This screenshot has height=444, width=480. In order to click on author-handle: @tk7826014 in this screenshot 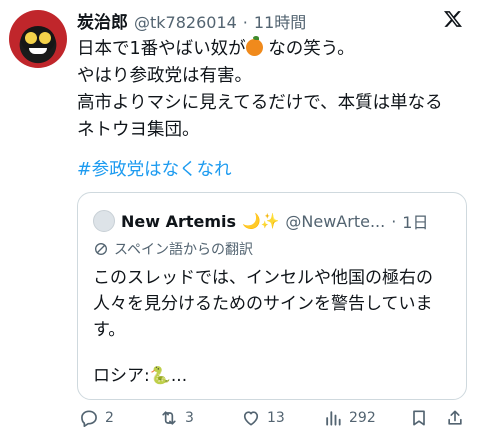, I will do `click(185, 22)`.